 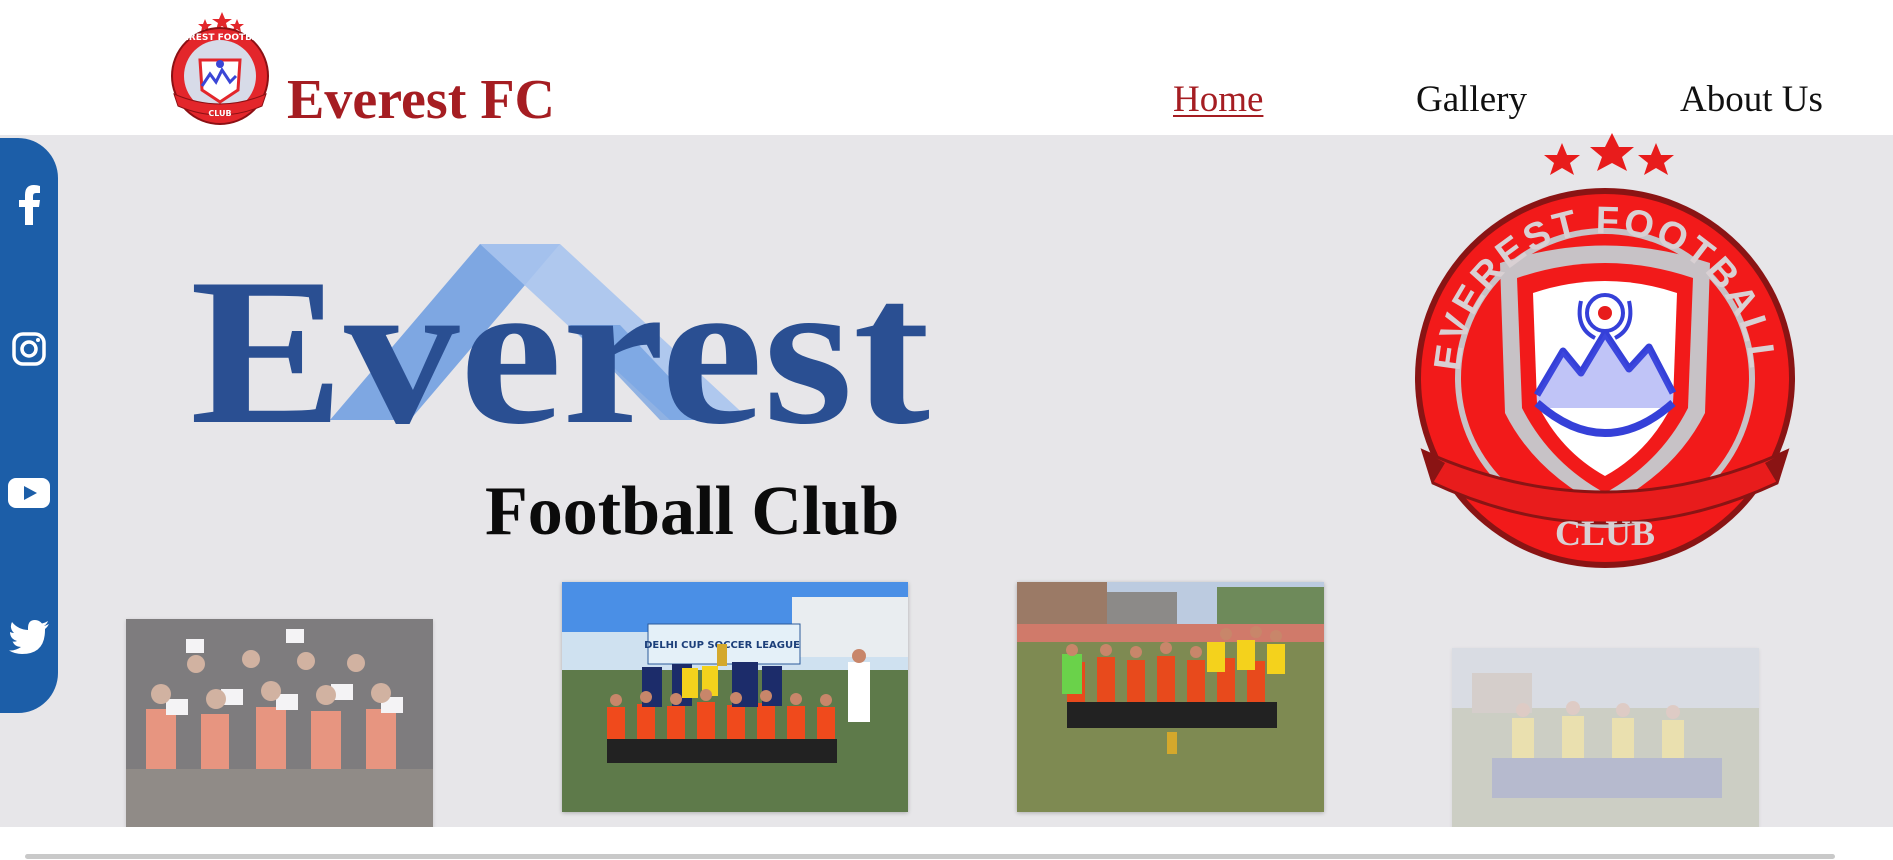 I want to click on social-sidebar, so click(x=29, y=425).